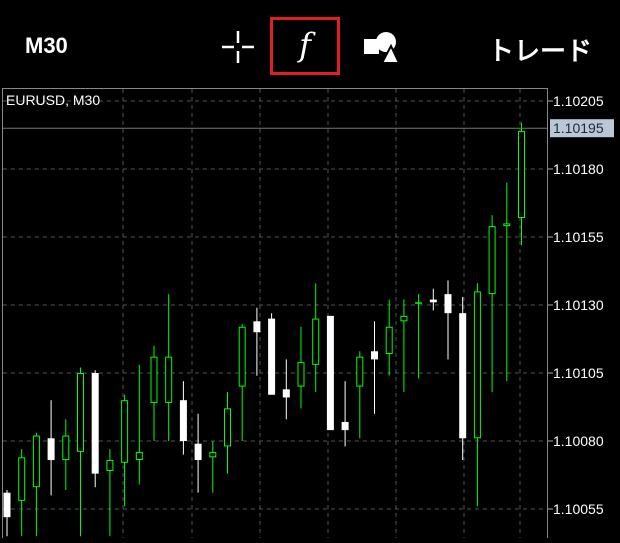 The image size is (620, 543). Describe the element at coordinates (46, 46) in the screenshot. I see `timeframe-button: M30` at that location.